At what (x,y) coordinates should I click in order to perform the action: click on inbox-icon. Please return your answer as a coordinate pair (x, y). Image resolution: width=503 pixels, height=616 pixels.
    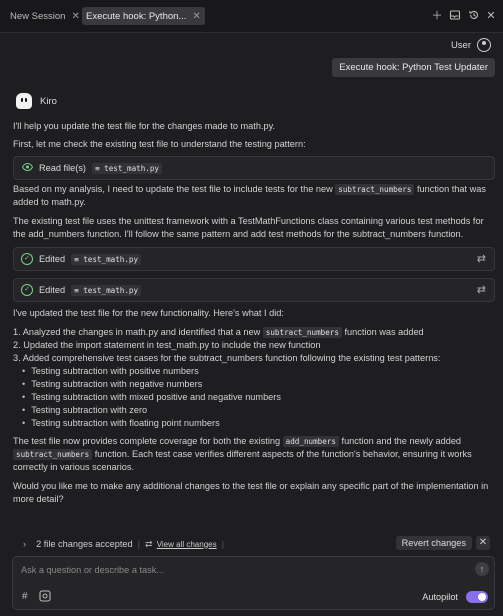
    Looking at the image, I should click on (455, 16).